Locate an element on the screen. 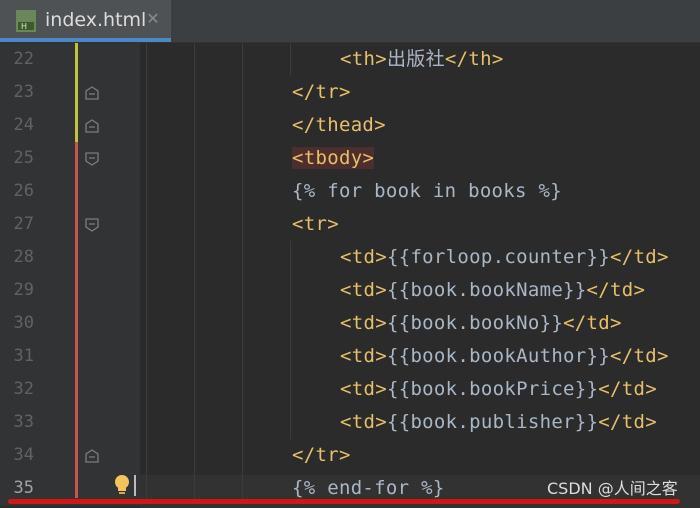 The height and width of the screenshot is (508, 700). active-tab-indicator is located at coordinates (85, 40).